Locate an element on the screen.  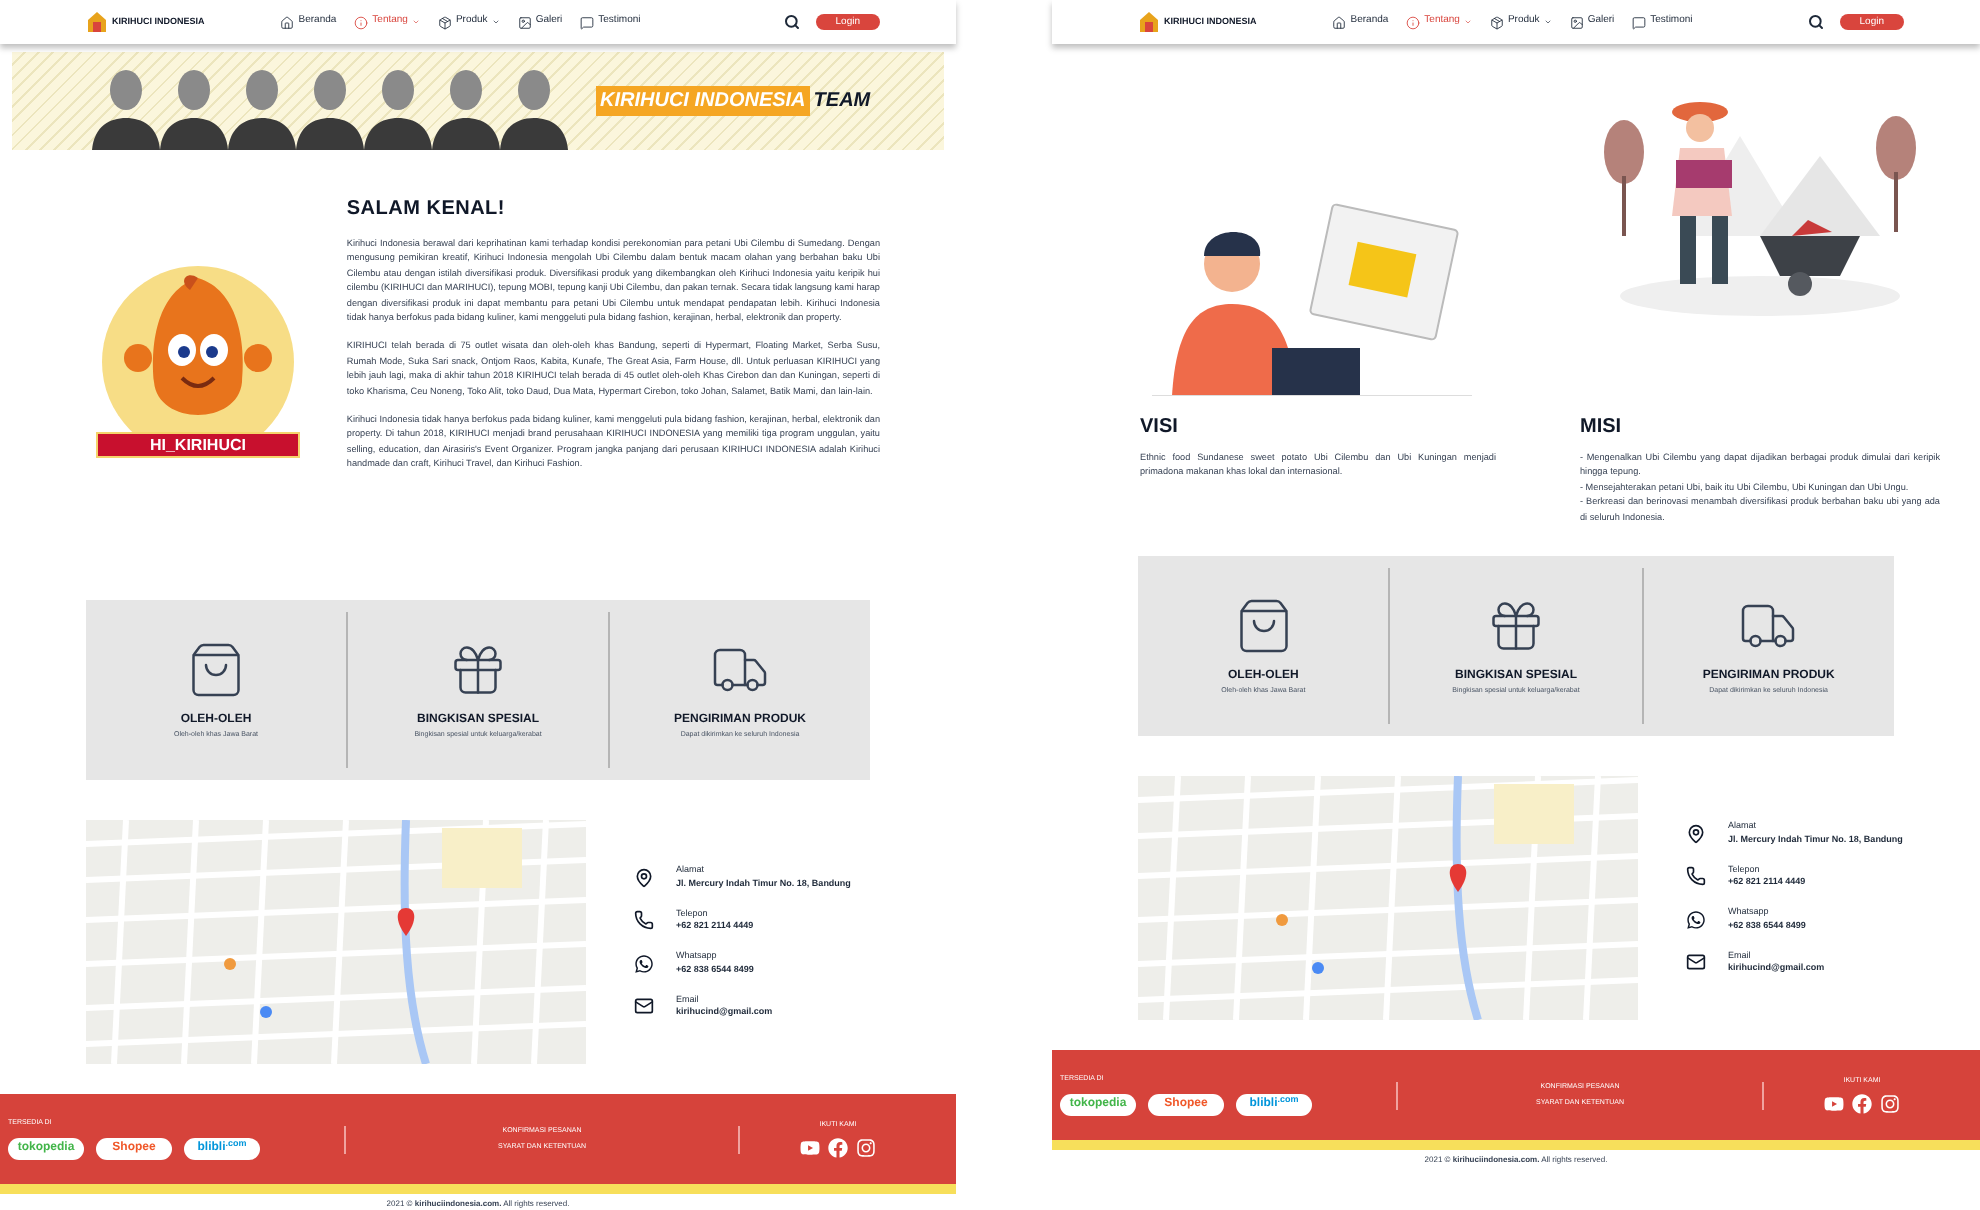
banner-title-suffix: TEAM is located at coordinates (842, 102).